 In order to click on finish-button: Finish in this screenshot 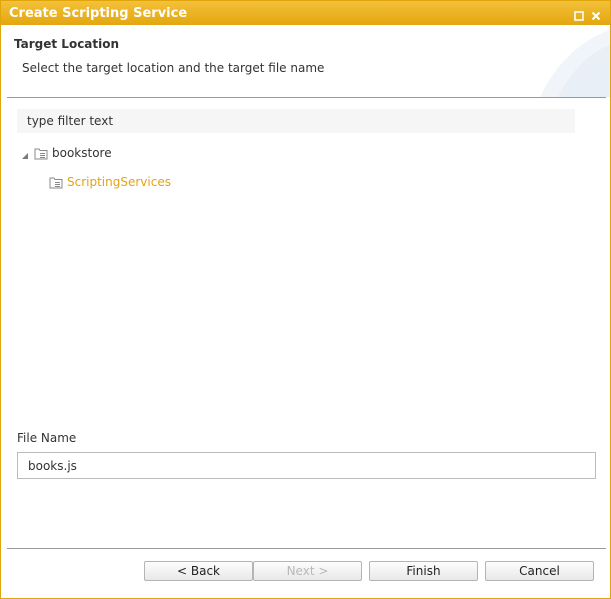, I will do `click(423, 571)`.